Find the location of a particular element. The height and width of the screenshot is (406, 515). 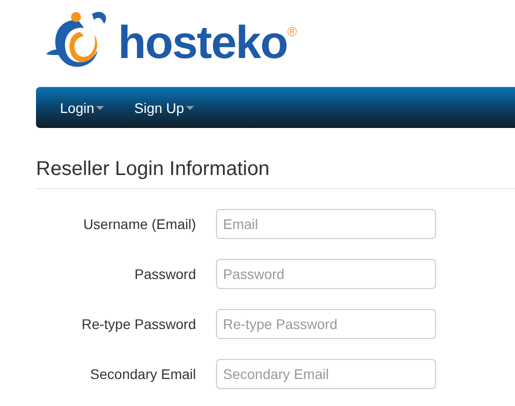

field-label: Username (Email) is located at coordinates (139, 224).